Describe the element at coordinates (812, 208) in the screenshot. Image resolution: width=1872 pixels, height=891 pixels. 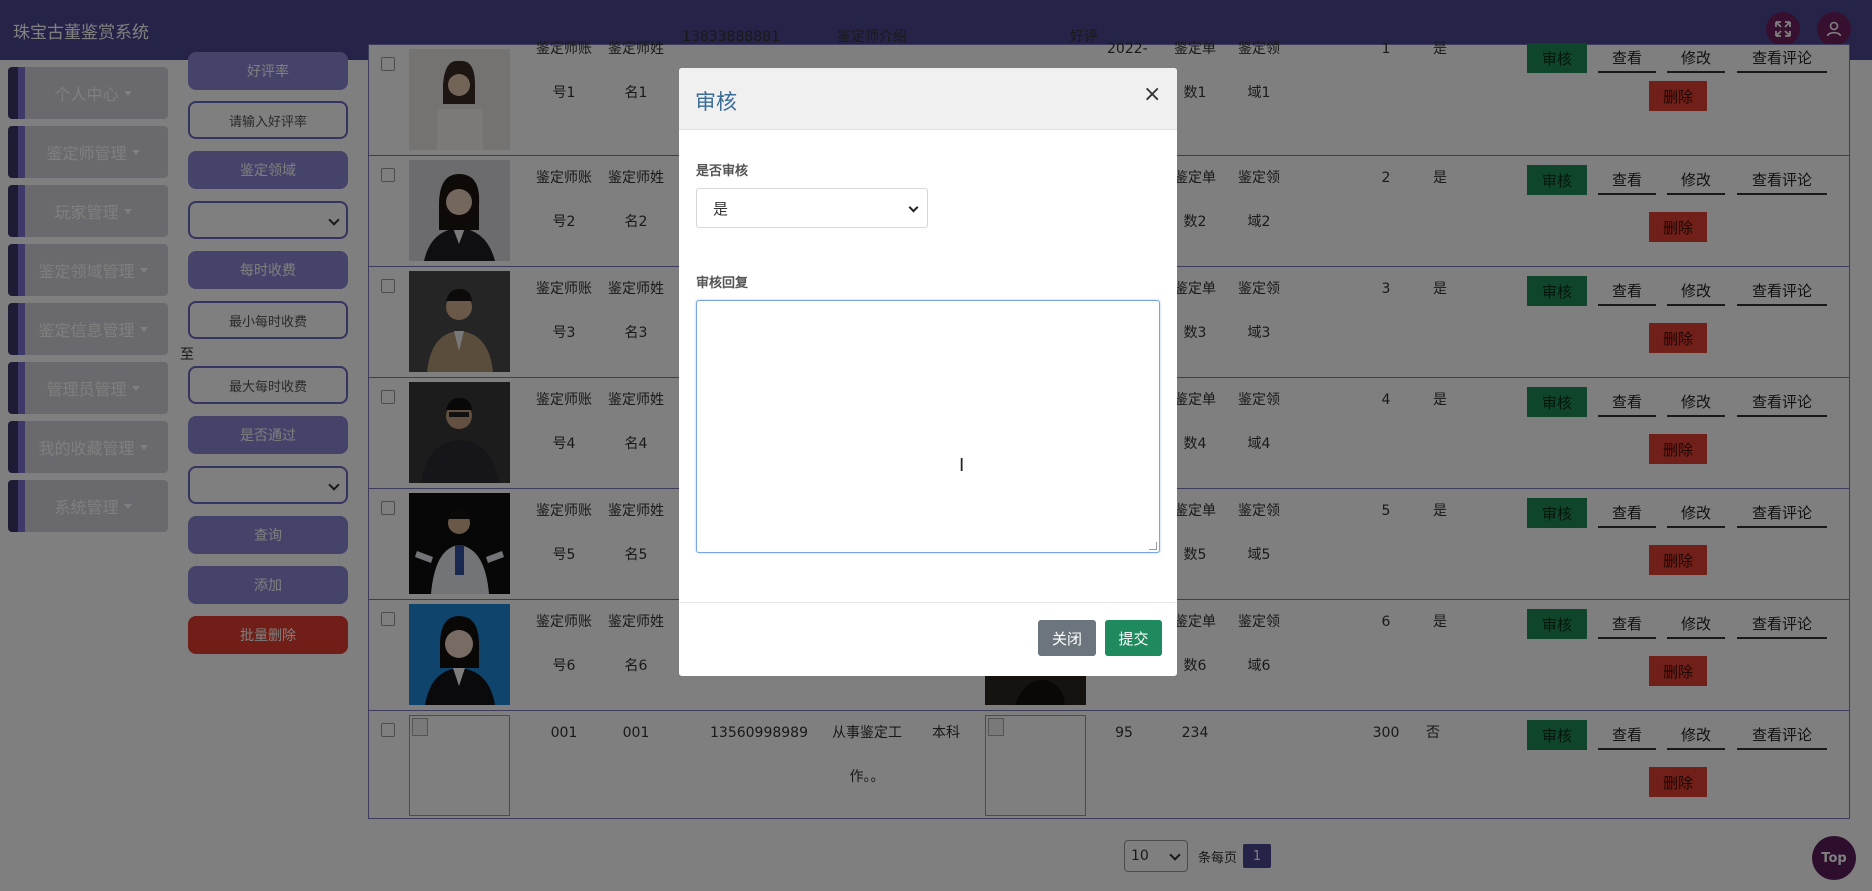
I see `audit-status-select: 是` at that location.